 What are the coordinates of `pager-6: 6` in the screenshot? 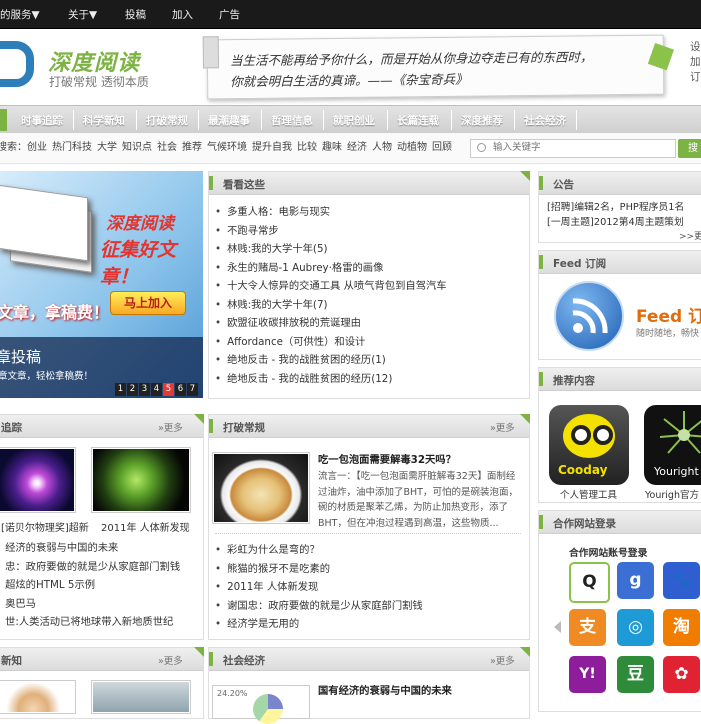 It's located at (180, 389).